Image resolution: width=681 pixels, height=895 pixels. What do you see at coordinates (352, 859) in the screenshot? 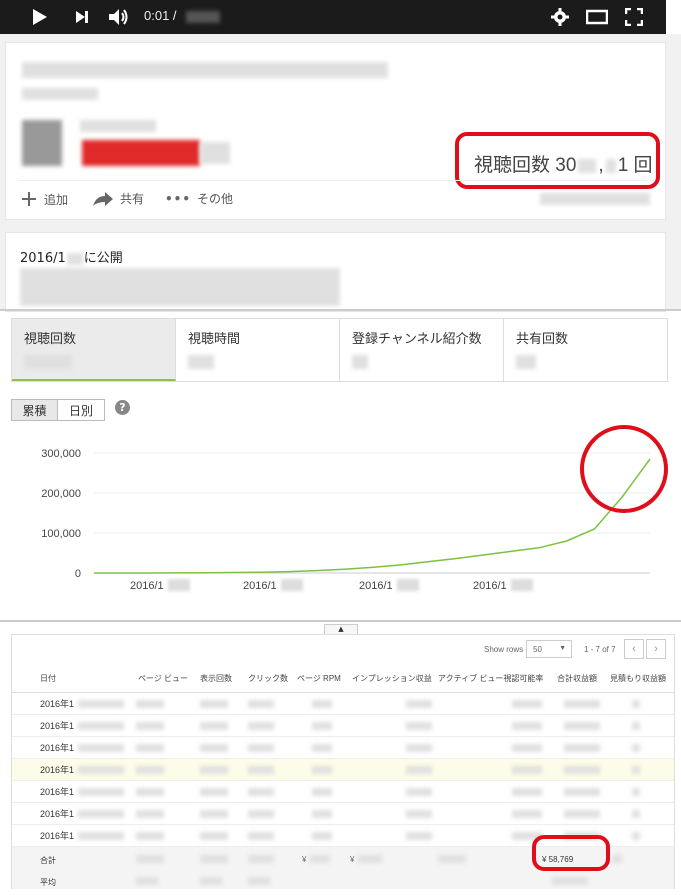
I see `total-impression-revenue-currency: ¥` at bounding box center [352, 859].